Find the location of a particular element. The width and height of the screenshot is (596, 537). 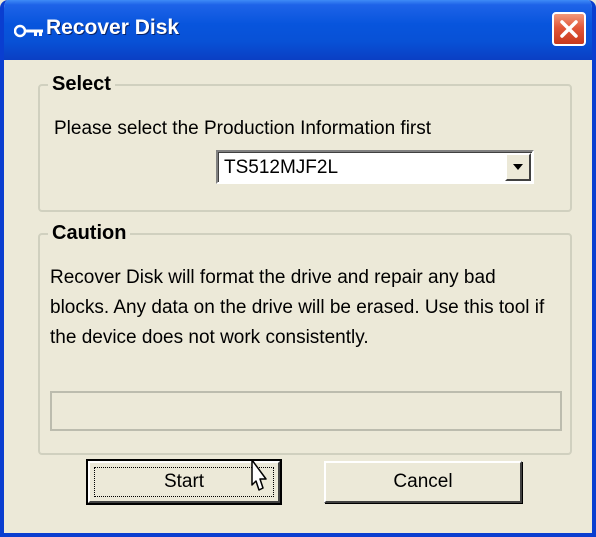

key-icon is located at coordinates (28, 31).